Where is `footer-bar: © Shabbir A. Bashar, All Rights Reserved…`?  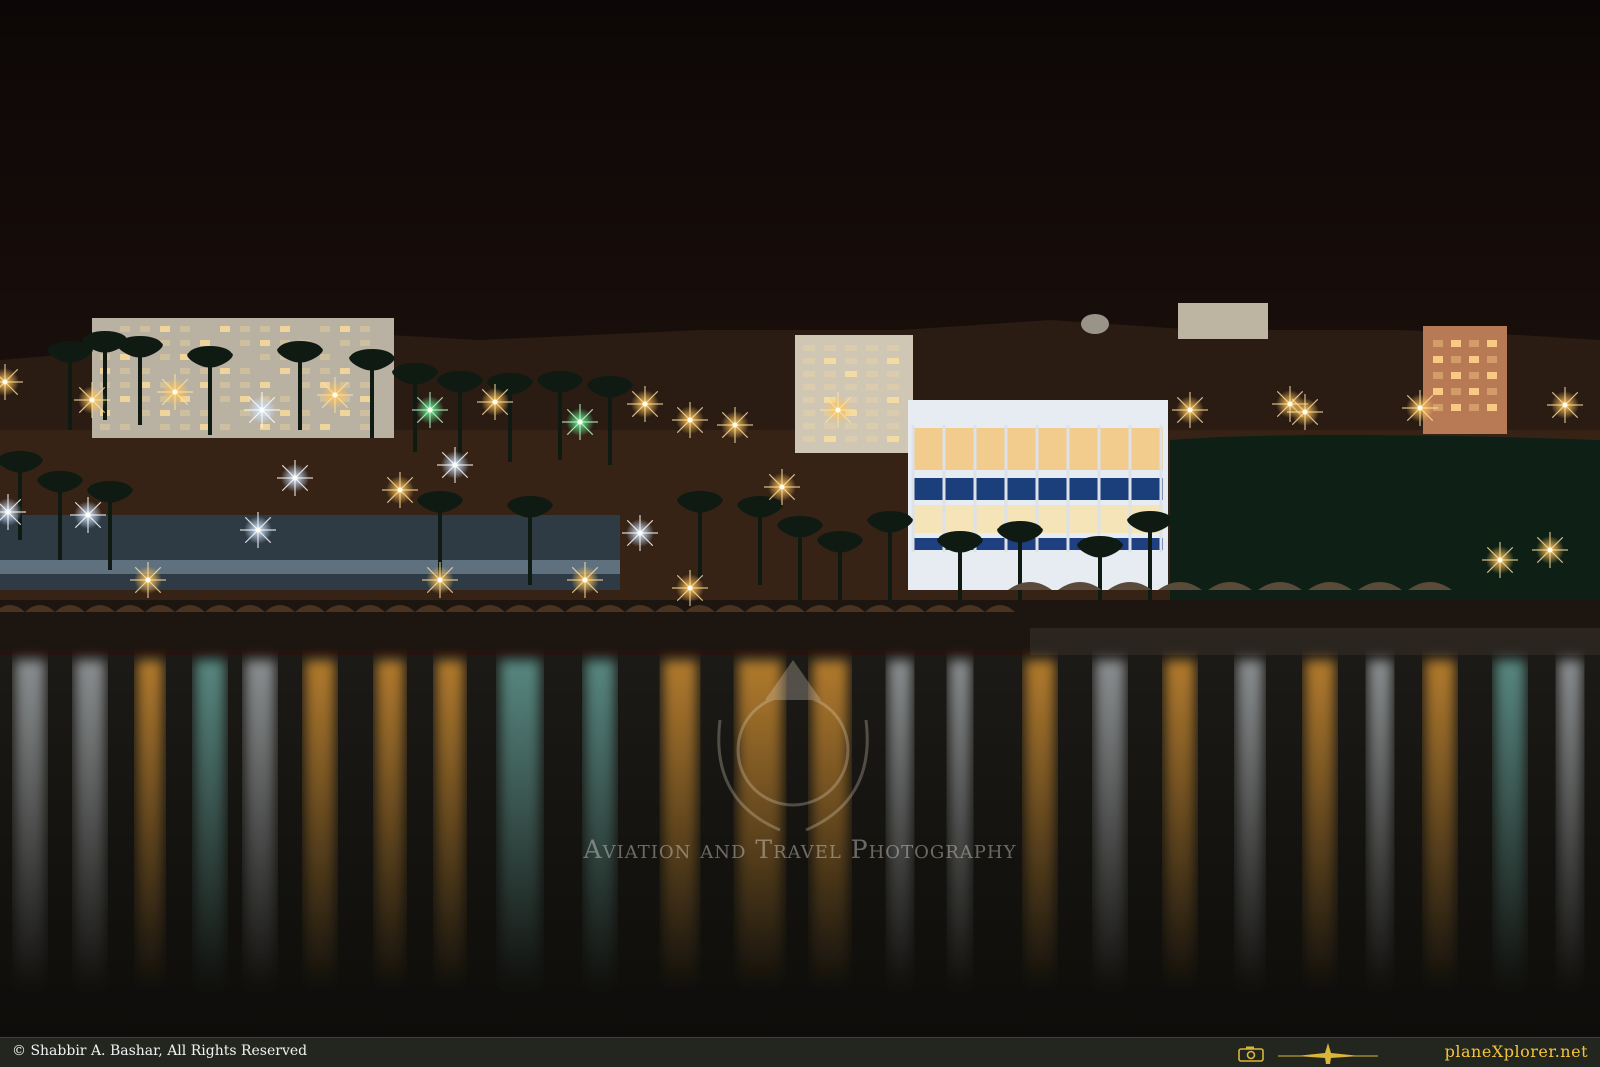
footer-bar: © Shabbir A. Bashar, All Rights Reserved… is located at coordinates (800, 1052).